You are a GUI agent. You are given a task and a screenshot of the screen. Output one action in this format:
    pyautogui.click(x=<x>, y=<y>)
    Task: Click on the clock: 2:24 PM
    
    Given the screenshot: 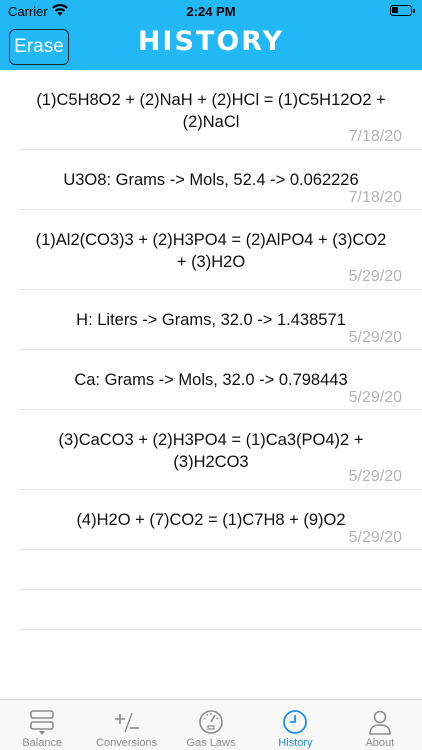 What is the action you would take?
    pyautogui.click(x=211, y=11)
    